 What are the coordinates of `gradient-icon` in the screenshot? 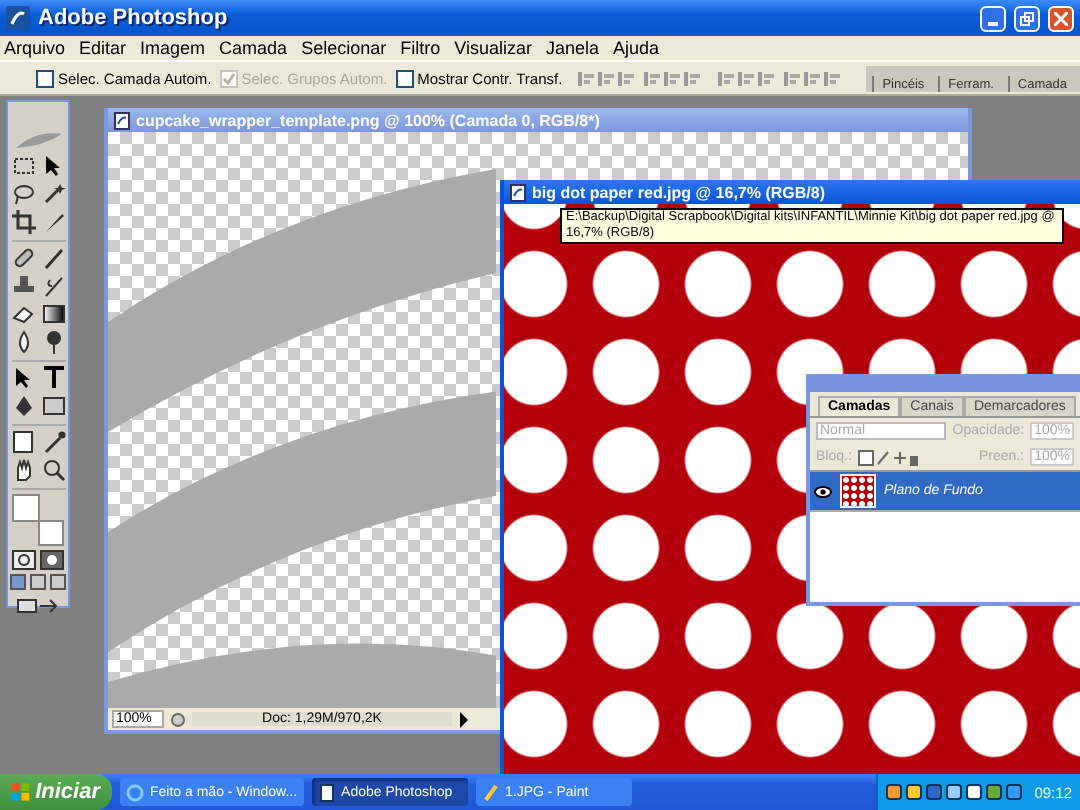 It's located at (53, 314).